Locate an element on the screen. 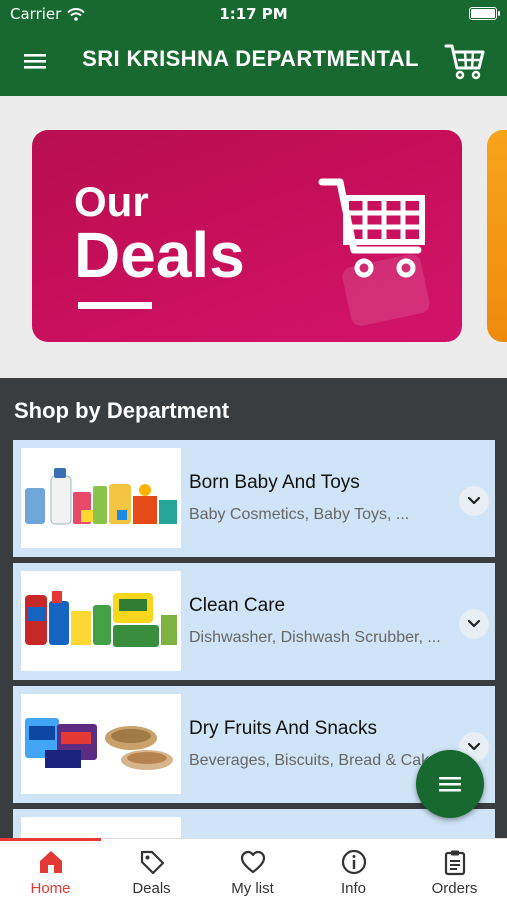  bottom-tab-bar: Home Deals My list Info Orders is located at coordinates (253, 869).